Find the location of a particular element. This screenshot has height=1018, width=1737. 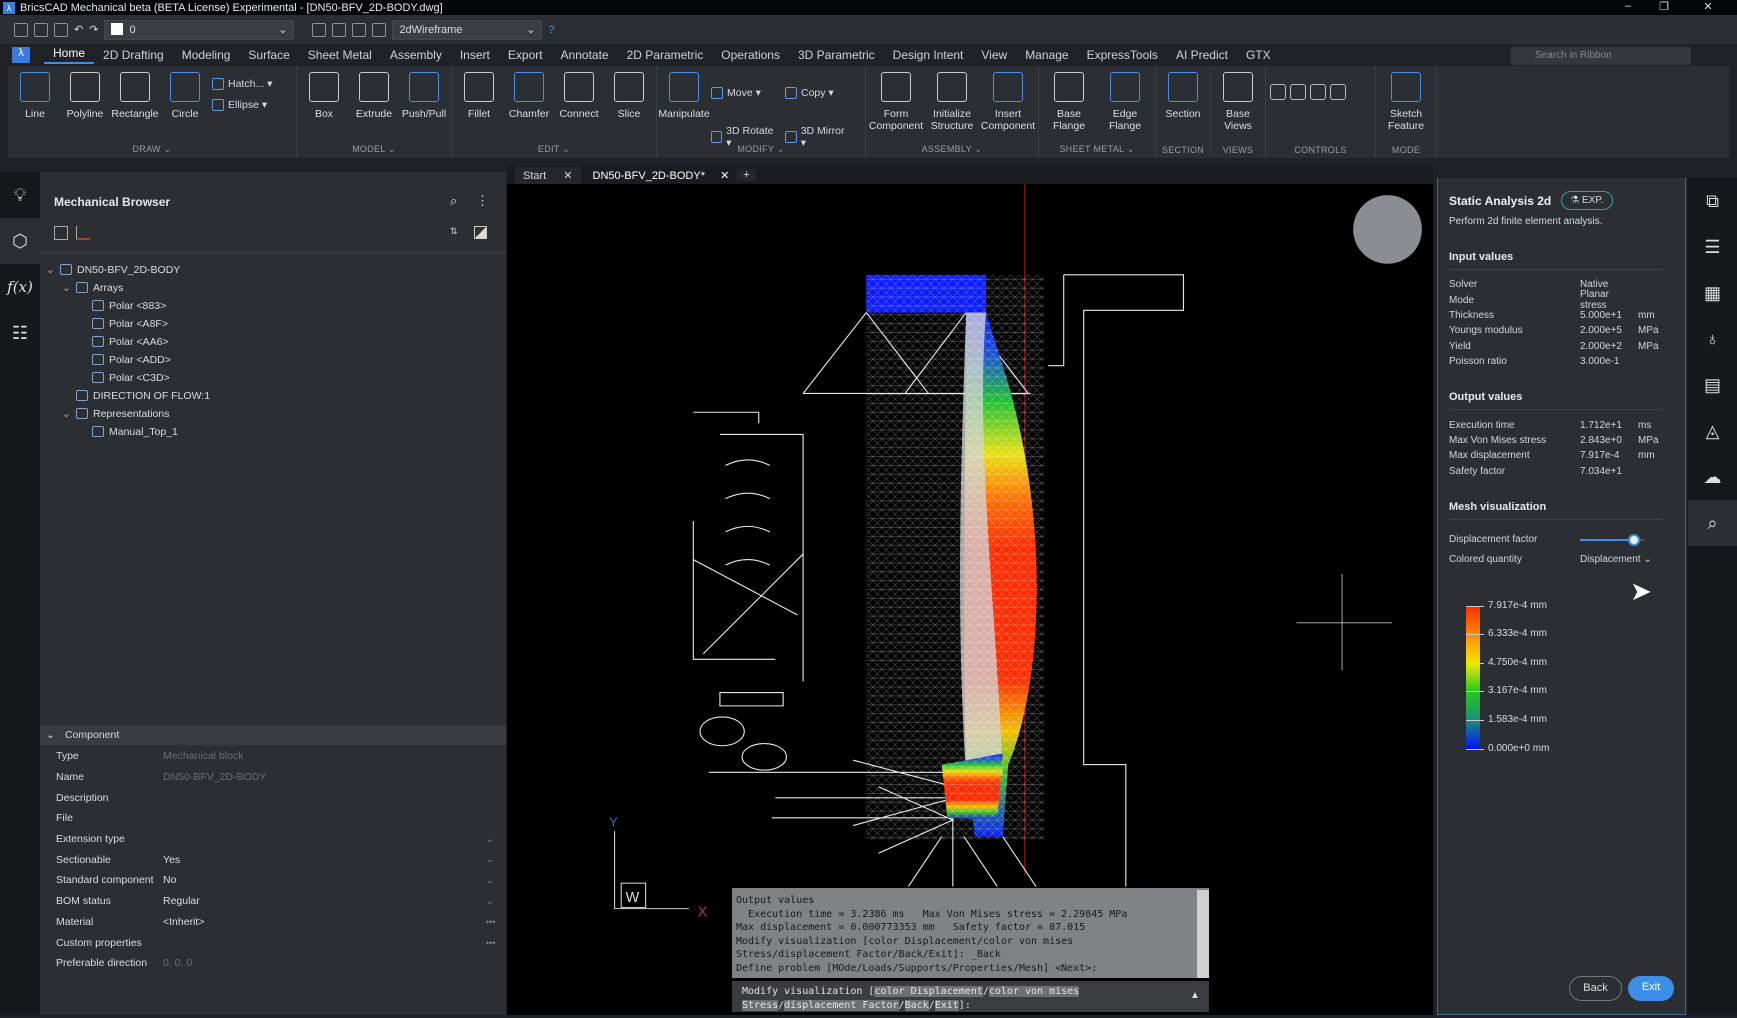

tab-annotate: Annotate is located at coordinates (585, 55).